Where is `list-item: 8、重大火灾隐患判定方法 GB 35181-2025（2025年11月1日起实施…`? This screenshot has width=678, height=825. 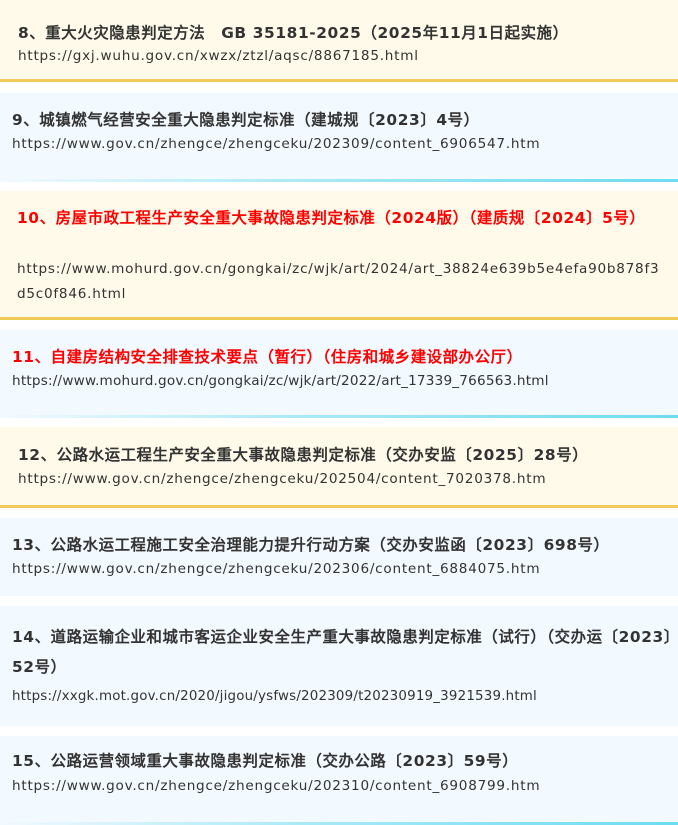 list-item: 8、重大火灾隐患判定方法 GB 35181-2025（2025年11月1日起实施… is located at coordinates (339, 41).